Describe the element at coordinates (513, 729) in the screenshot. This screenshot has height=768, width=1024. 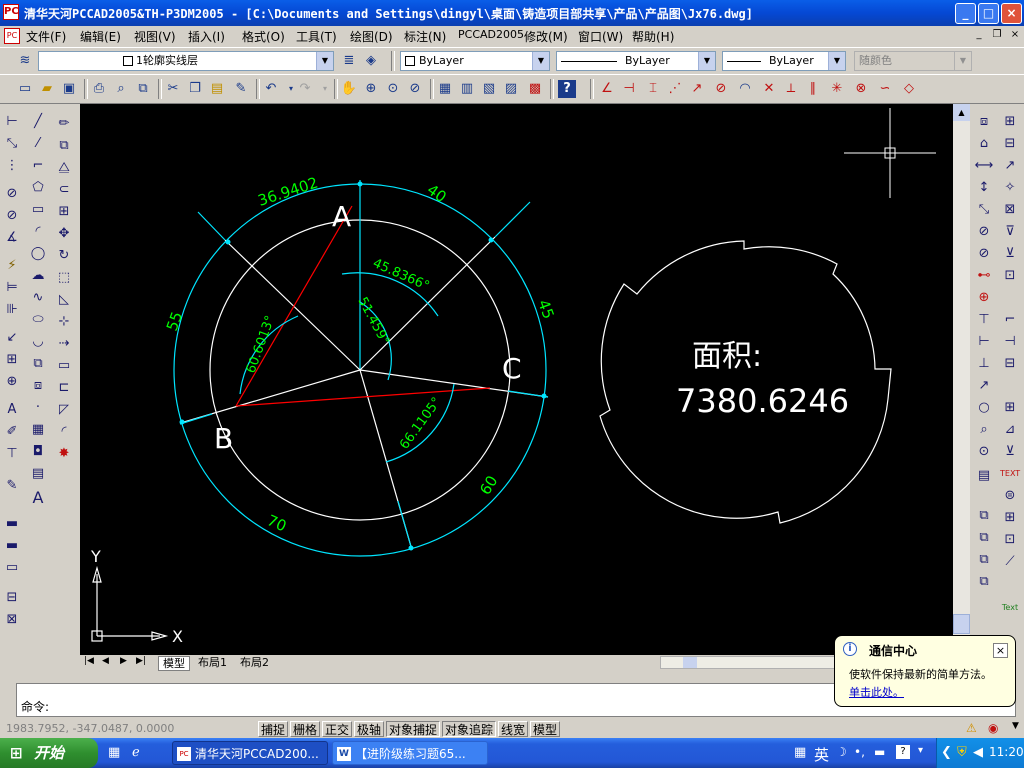
I see `lineweight-toggle: 线宽` at that location.